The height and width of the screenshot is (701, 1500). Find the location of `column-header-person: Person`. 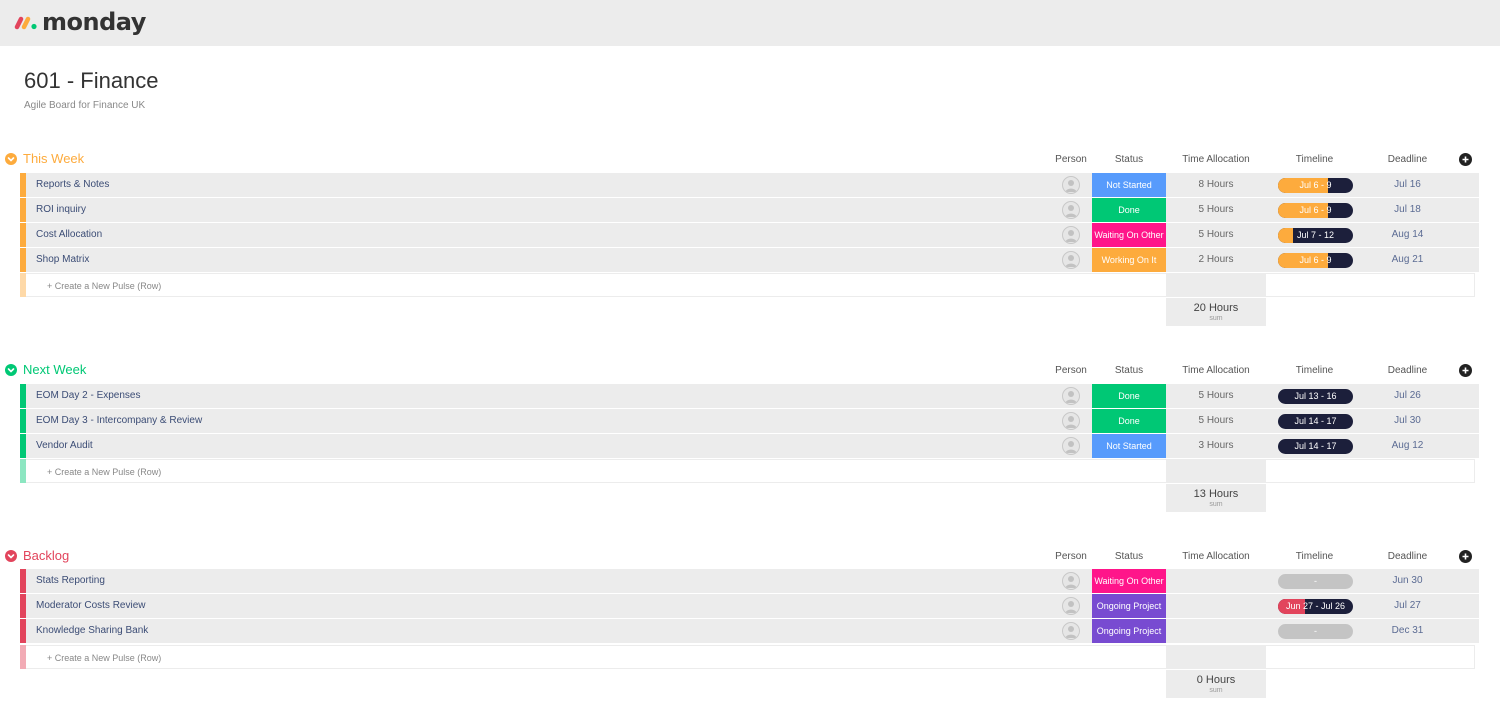

column-header-person: Person is located at coordinates (1071, 556).